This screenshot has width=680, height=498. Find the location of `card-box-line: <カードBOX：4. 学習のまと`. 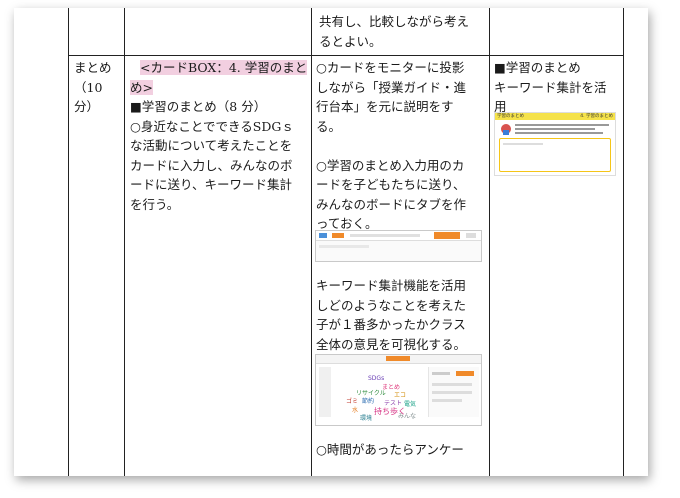

card-box-line: <カードBOX：4. 学習のまと is located at coordinates (219, 68).